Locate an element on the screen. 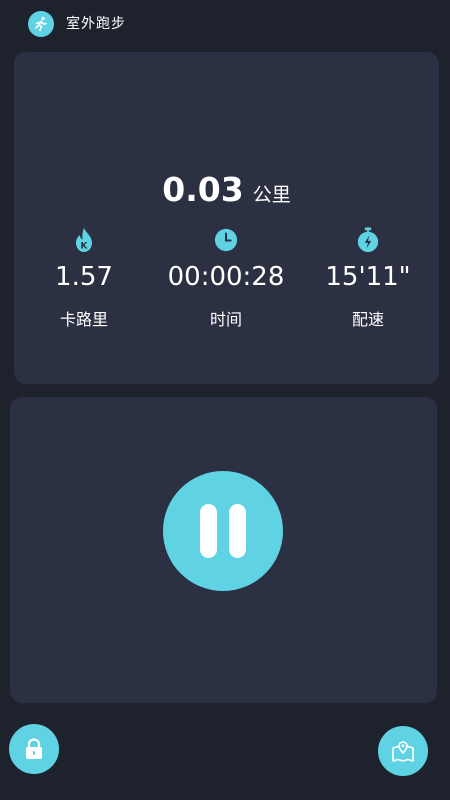 This screenshot has width=450, height=800. distance-display: 0.03 公里 is located at coordinates (226, 189).